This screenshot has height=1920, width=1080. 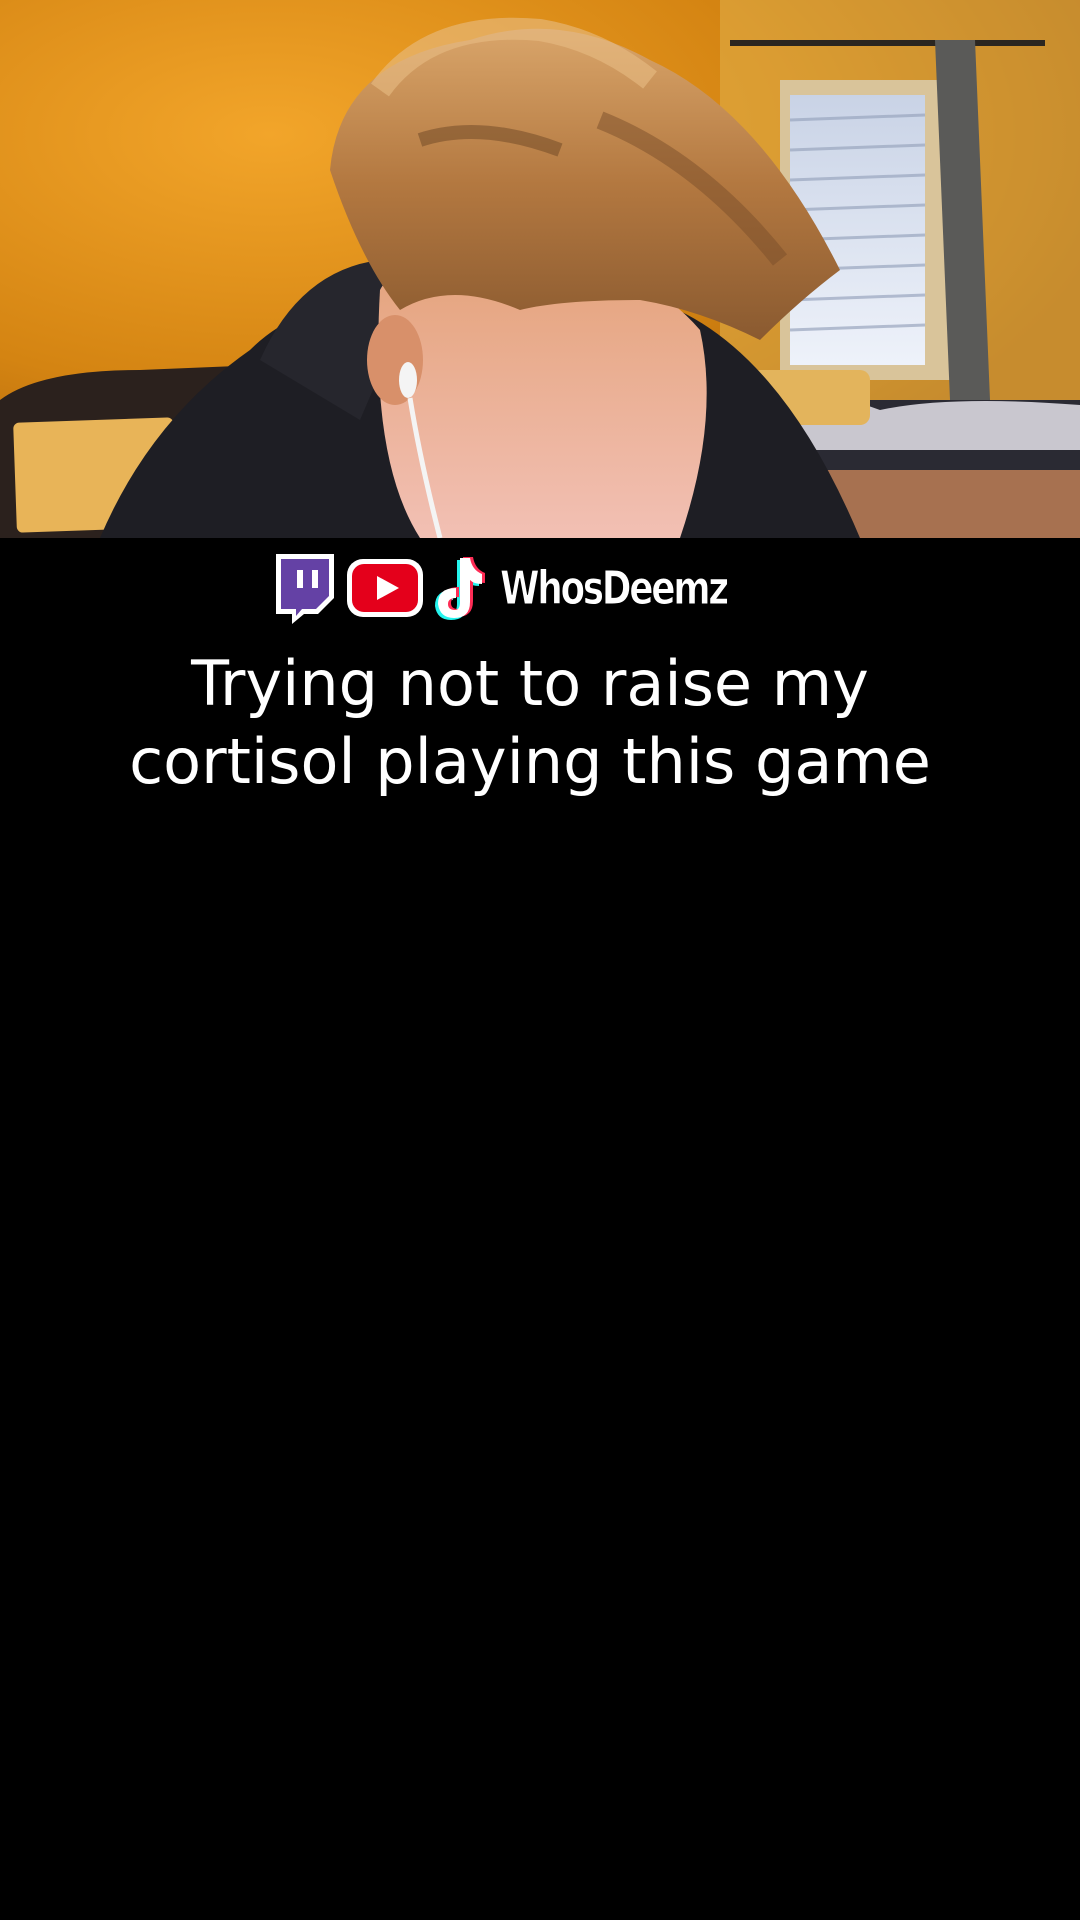 What do you see at coordinates (530, 761) in the screenshot?
I see `caption-line-2: cortisol playing this game` at bounding box center [530, 761].